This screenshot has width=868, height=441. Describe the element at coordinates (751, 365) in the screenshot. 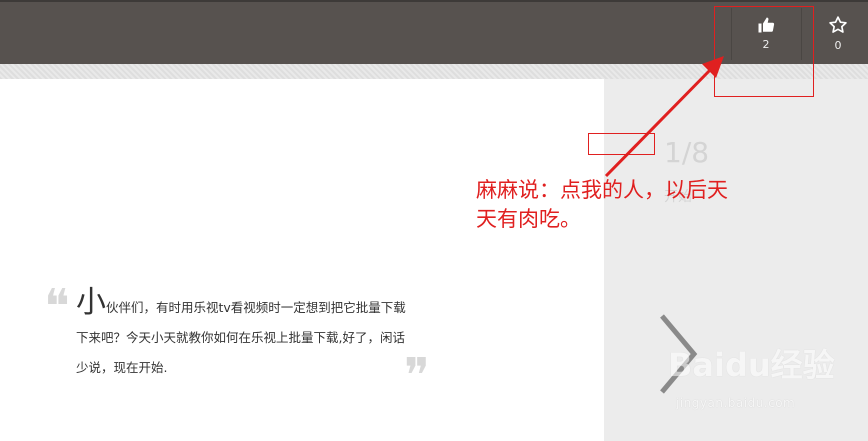

I see `watermark-logo: Baidu经验` at that location.